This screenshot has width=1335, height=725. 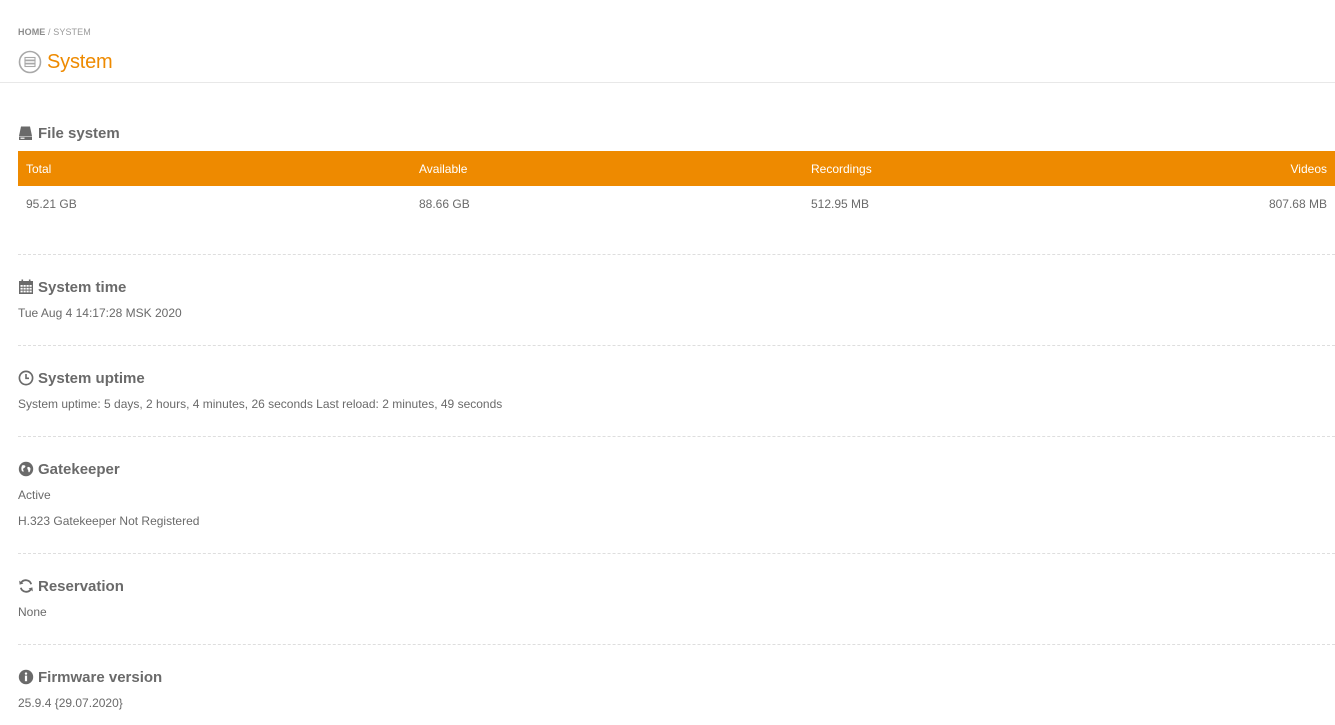 I want to click on table-row: 95.21 GB 88.66 GB 512.95 MB 807.68 MB, so click(x=676, y=204).